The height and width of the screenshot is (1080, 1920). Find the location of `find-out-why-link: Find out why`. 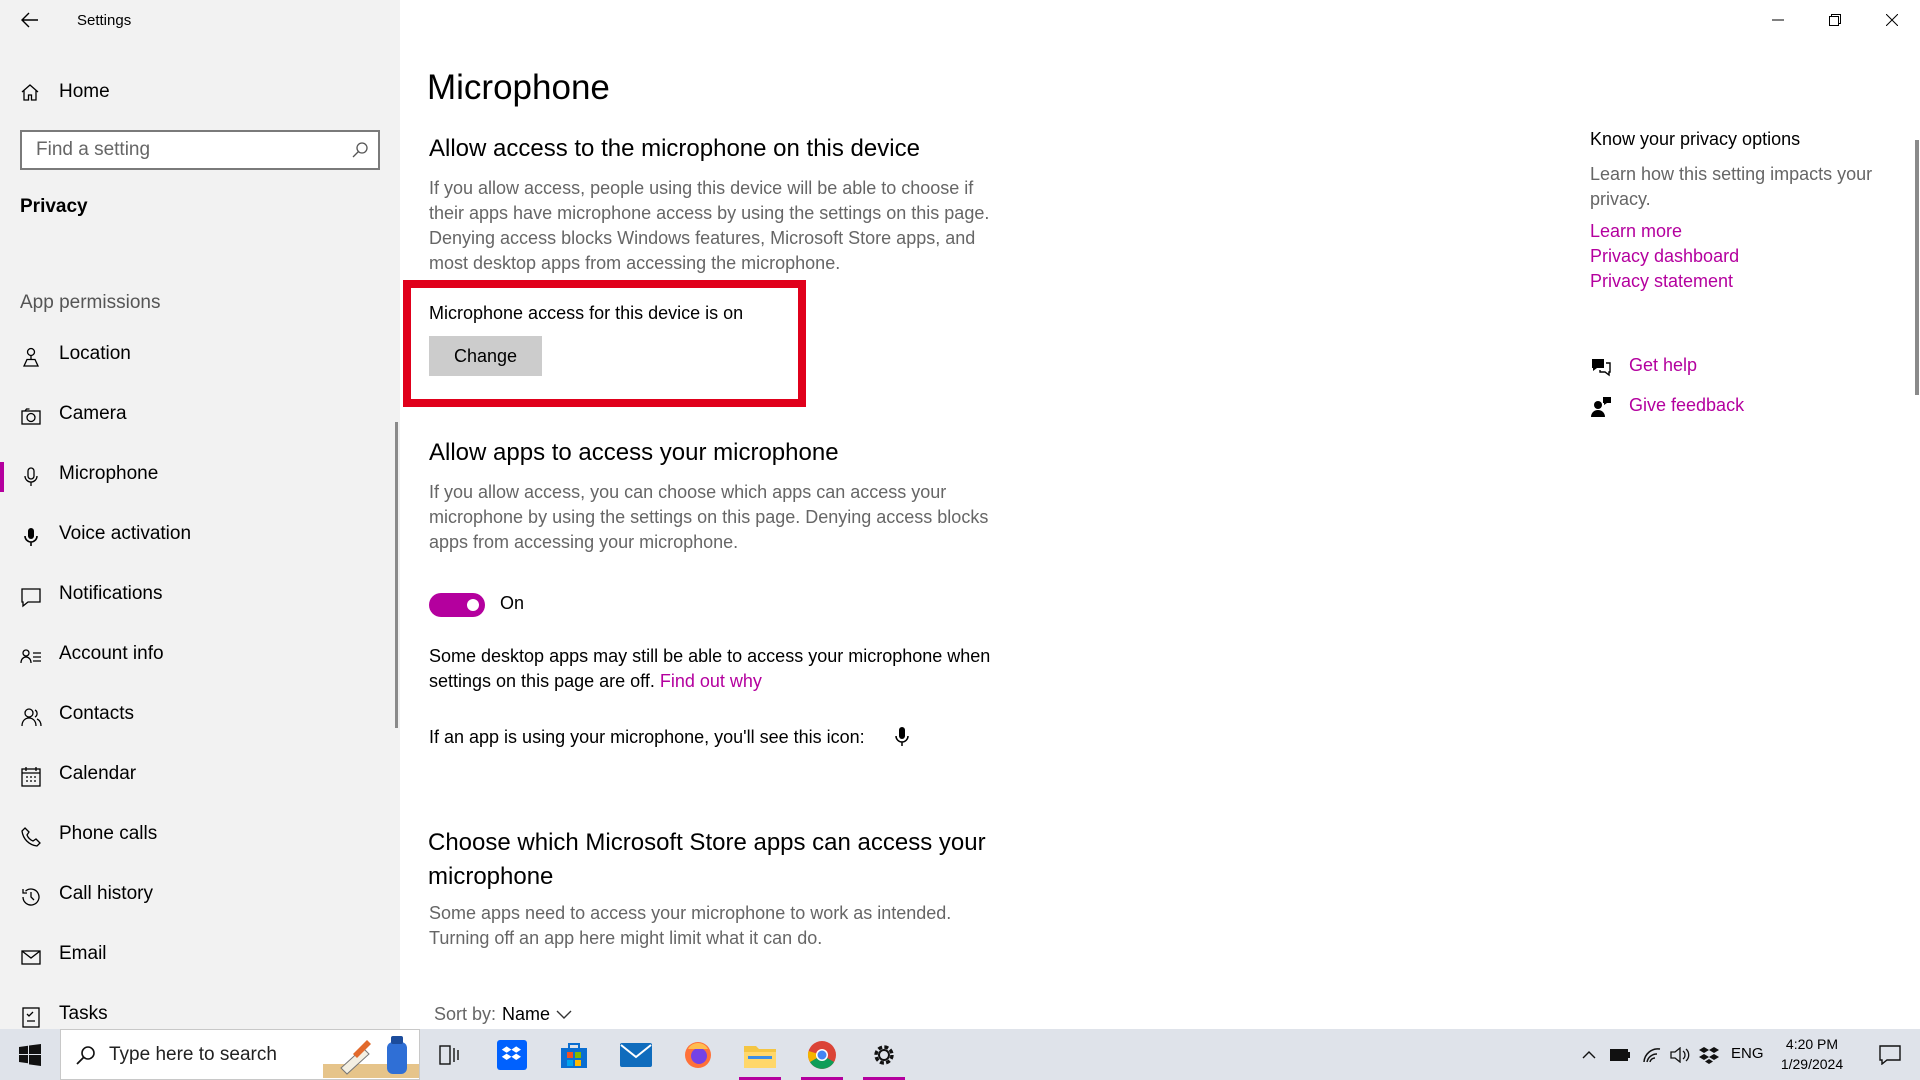

find-out-why-link: Find out why is located at coordinates (711, 681).